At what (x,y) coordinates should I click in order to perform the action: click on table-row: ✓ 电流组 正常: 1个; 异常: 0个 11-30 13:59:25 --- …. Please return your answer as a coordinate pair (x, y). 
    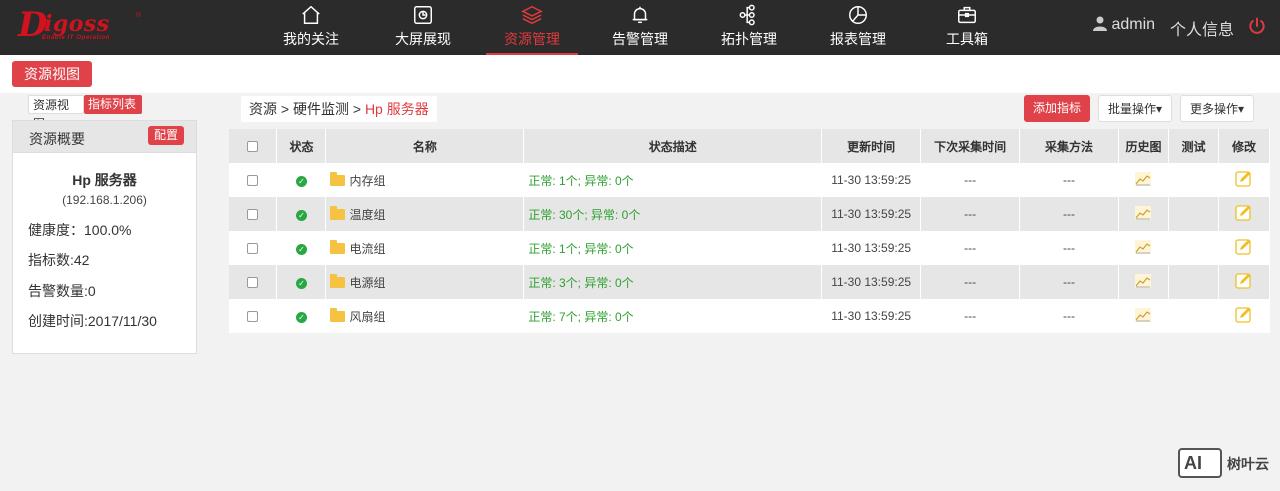
    Looking at the image, I should click on (750, 248).